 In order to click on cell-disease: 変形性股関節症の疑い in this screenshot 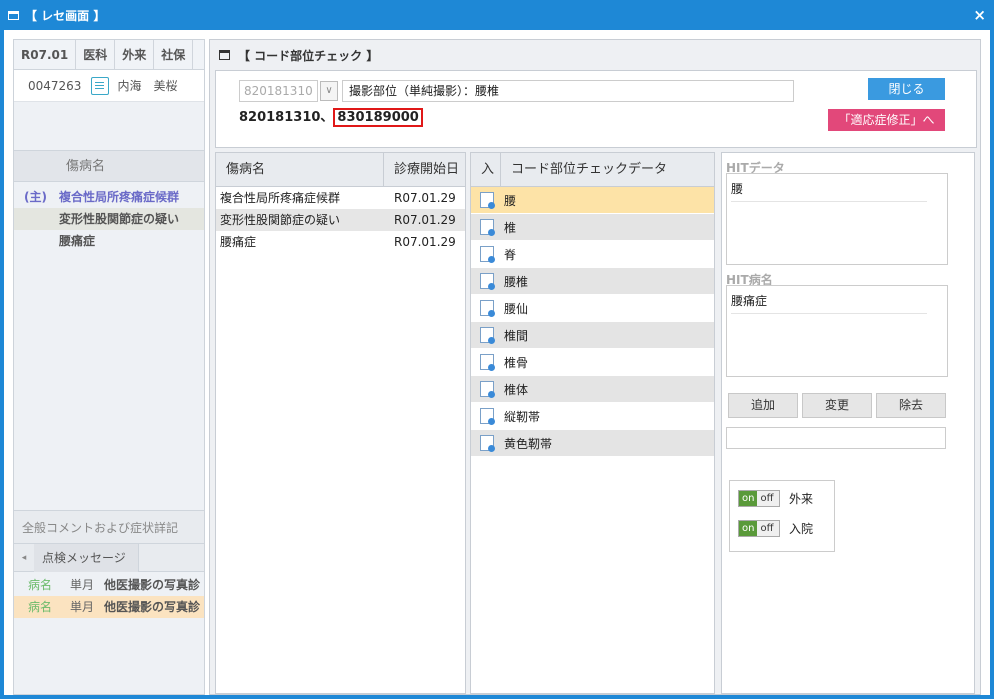, I will do `click(280, 220)`.